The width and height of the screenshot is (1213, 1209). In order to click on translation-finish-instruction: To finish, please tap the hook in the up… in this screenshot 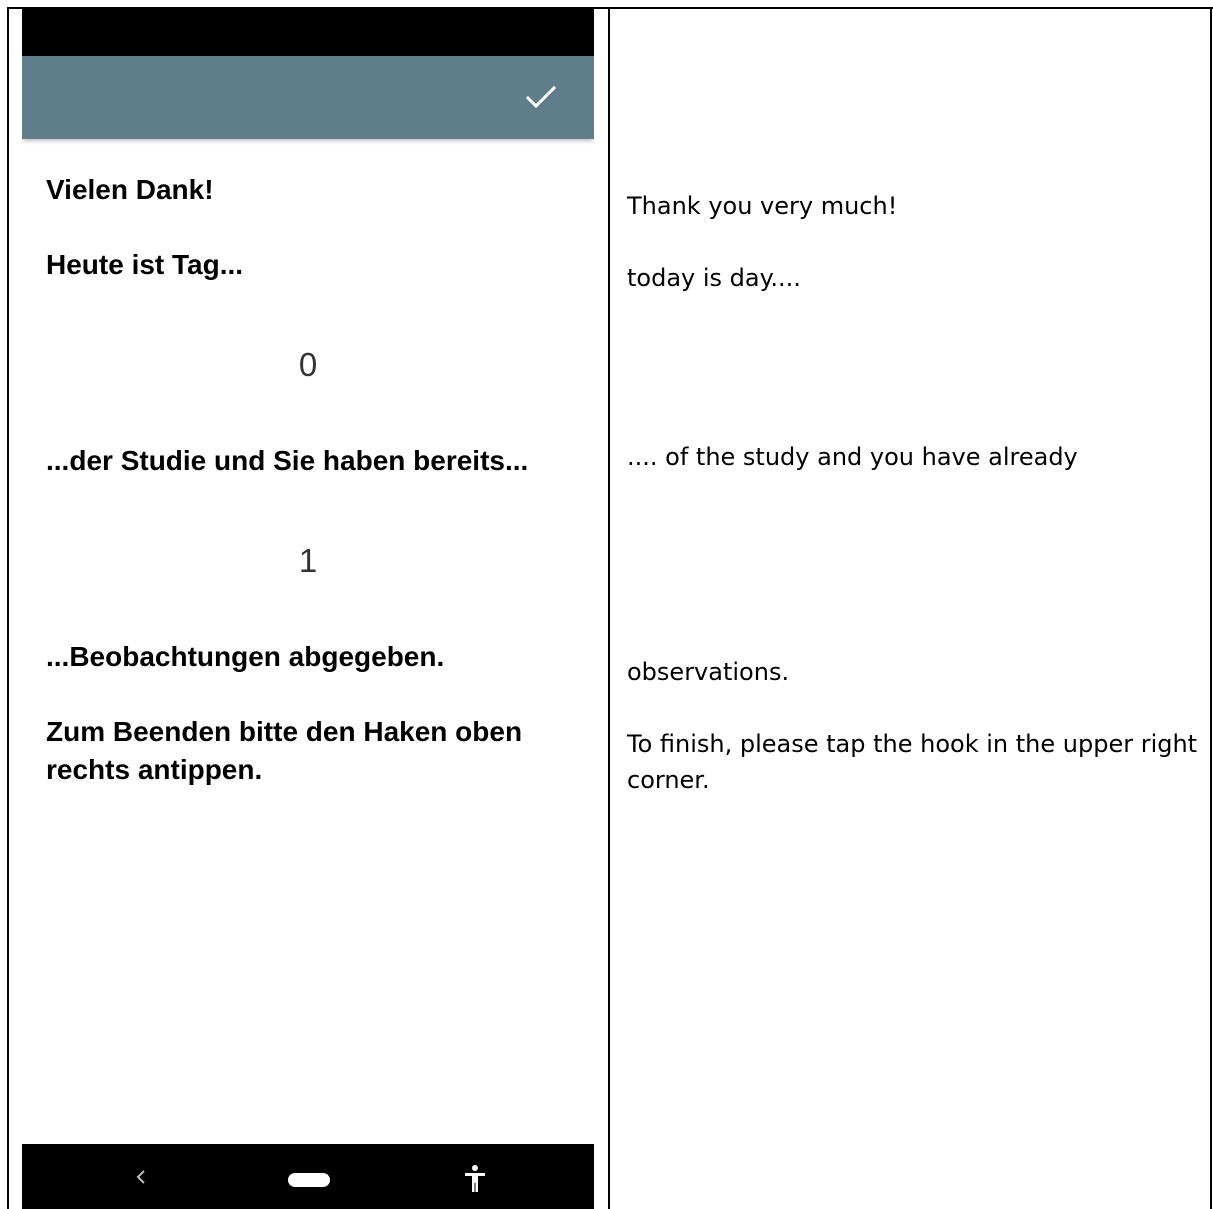, I will do `click(912, 762)`.